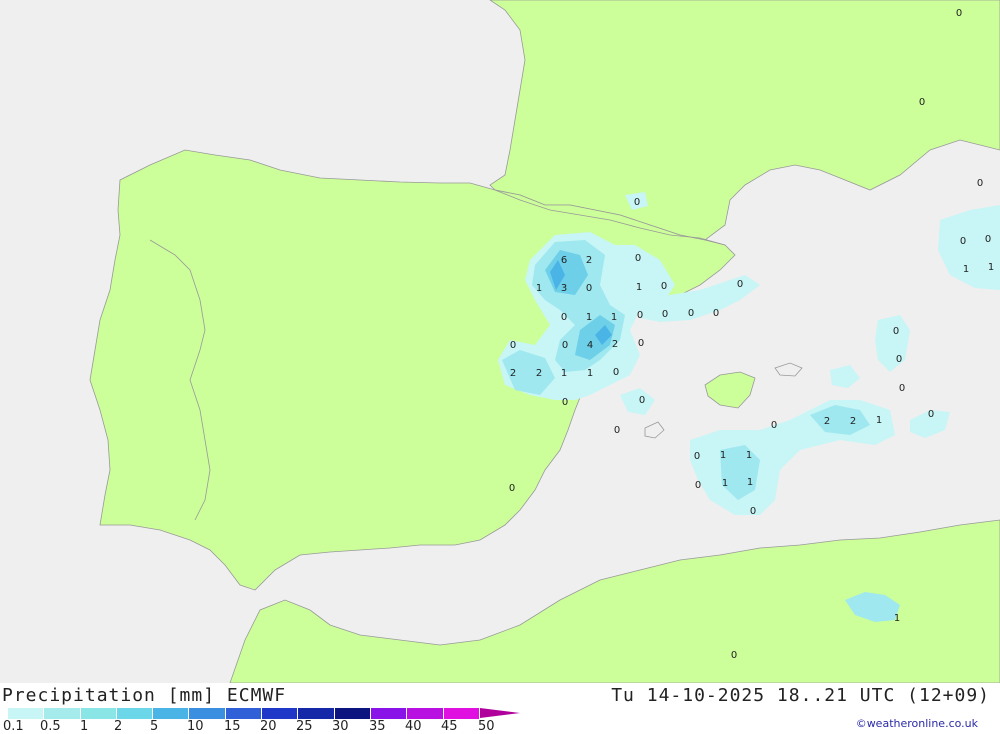  What do you see at coordinates (917, 723) in the screenshot?
I see `credit-link: ©weatheronline.co.uk` at bounding box center [917, 723].